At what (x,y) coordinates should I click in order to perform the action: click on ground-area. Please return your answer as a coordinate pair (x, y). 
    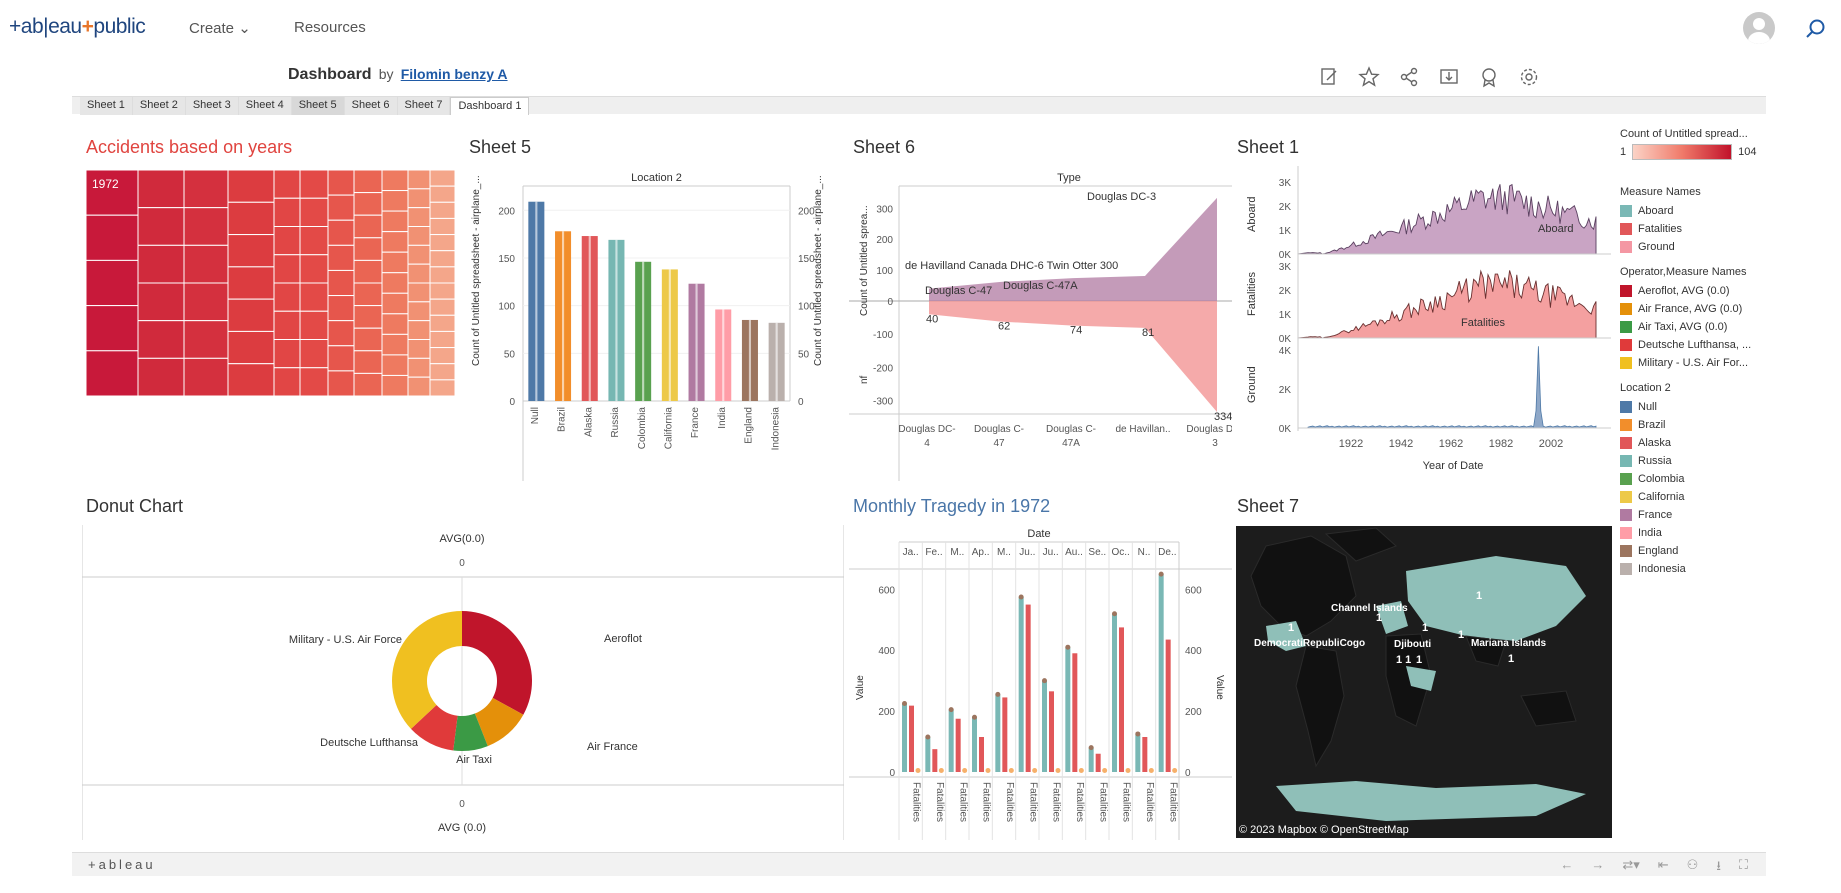
    Looking at the image, I should click on (1452, 387).